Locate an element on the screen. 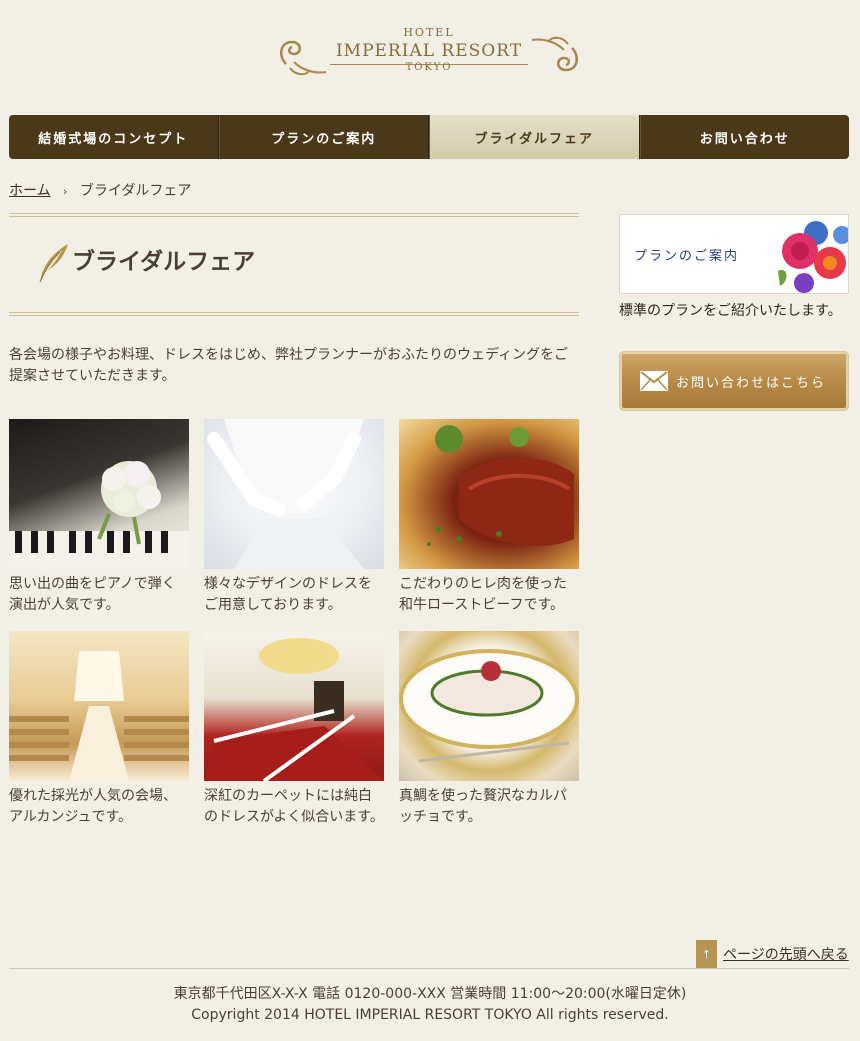 This screenshot has height=1041, width=860. nav-item-contact: お問い合わせ is located at coordinates (744, 137).